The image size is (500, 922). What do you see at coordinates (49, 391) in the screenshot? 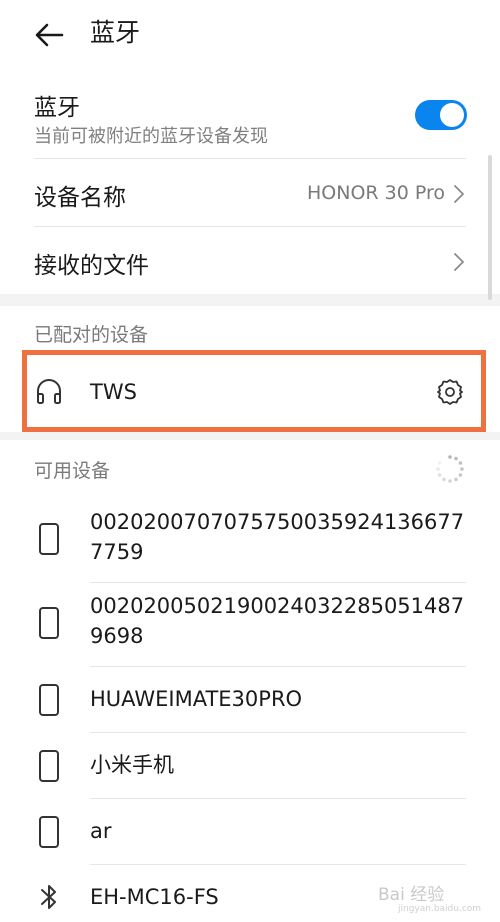
I see `headphones-icon` at bounding box center [49, 391].